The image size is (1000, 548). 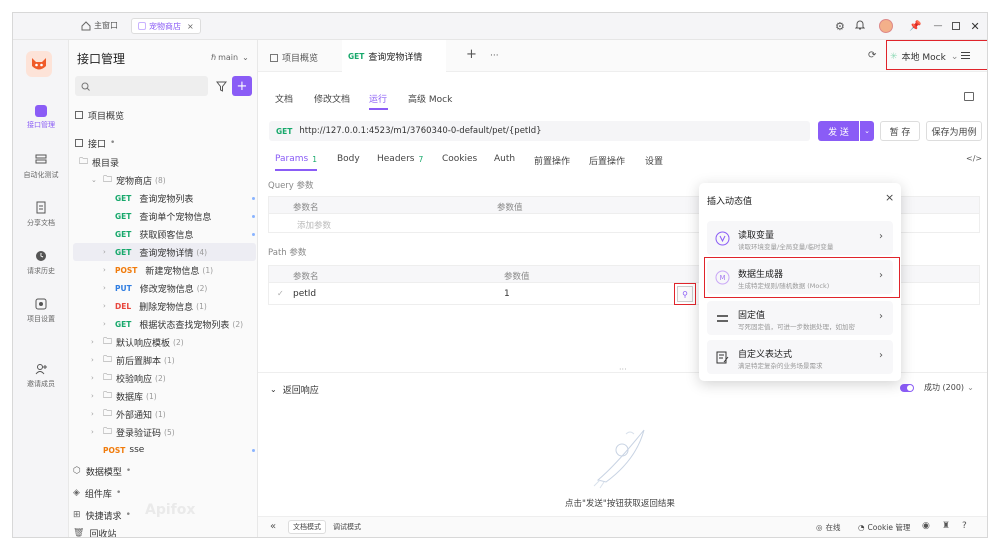 What do you see at coordinates (294, 57) in the screenshot?
I see `tab-overview: 项目概览` at bounding box center [294, 57].